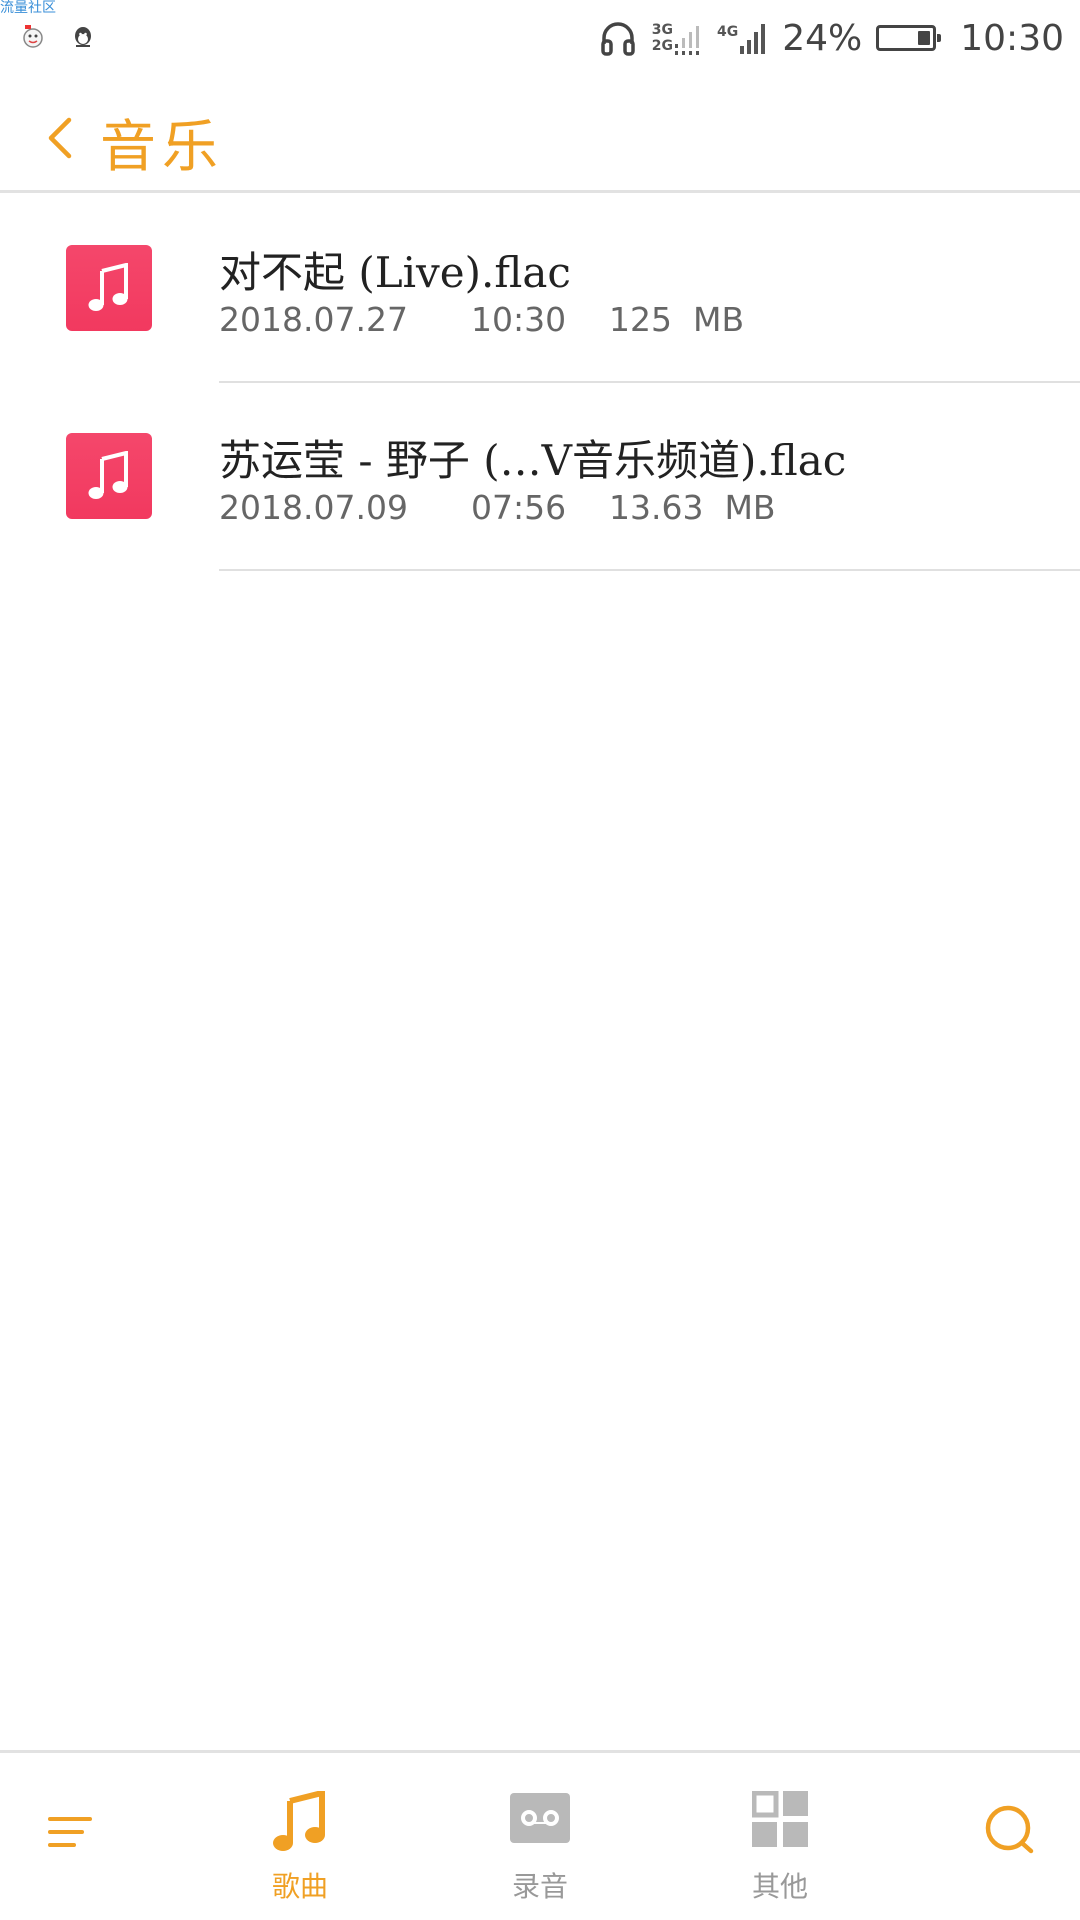 The width and height of the screenshot is (1080, 1920). Describe the element at coordinates (83, 37) in the screenshot. I see `qq-icon` at that location.